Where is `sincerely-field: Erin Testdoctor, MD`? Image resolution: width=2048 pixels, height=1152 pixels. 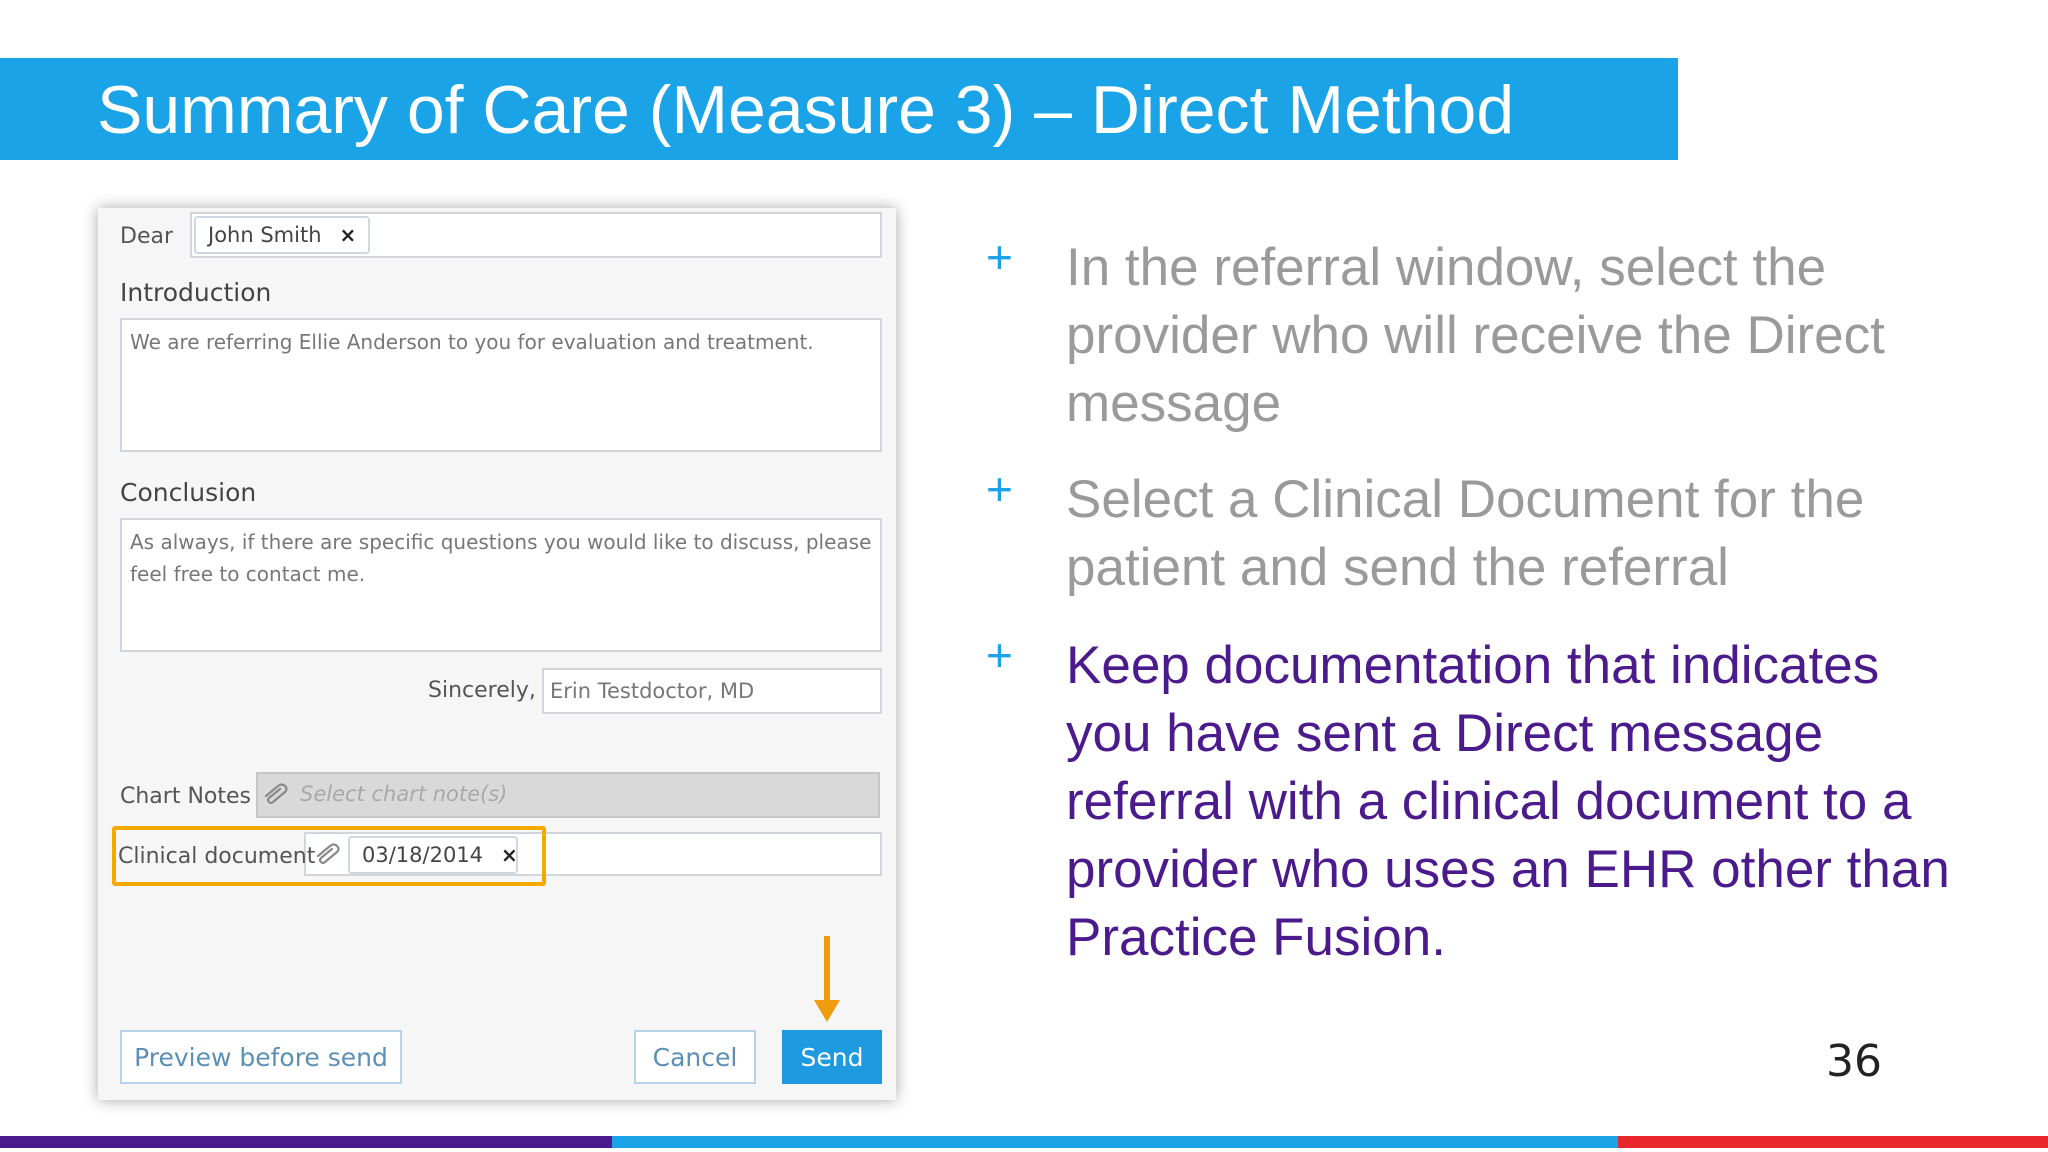
sincerely-field: Erin Testdoctor, MD is located at coordinates (712, 691).